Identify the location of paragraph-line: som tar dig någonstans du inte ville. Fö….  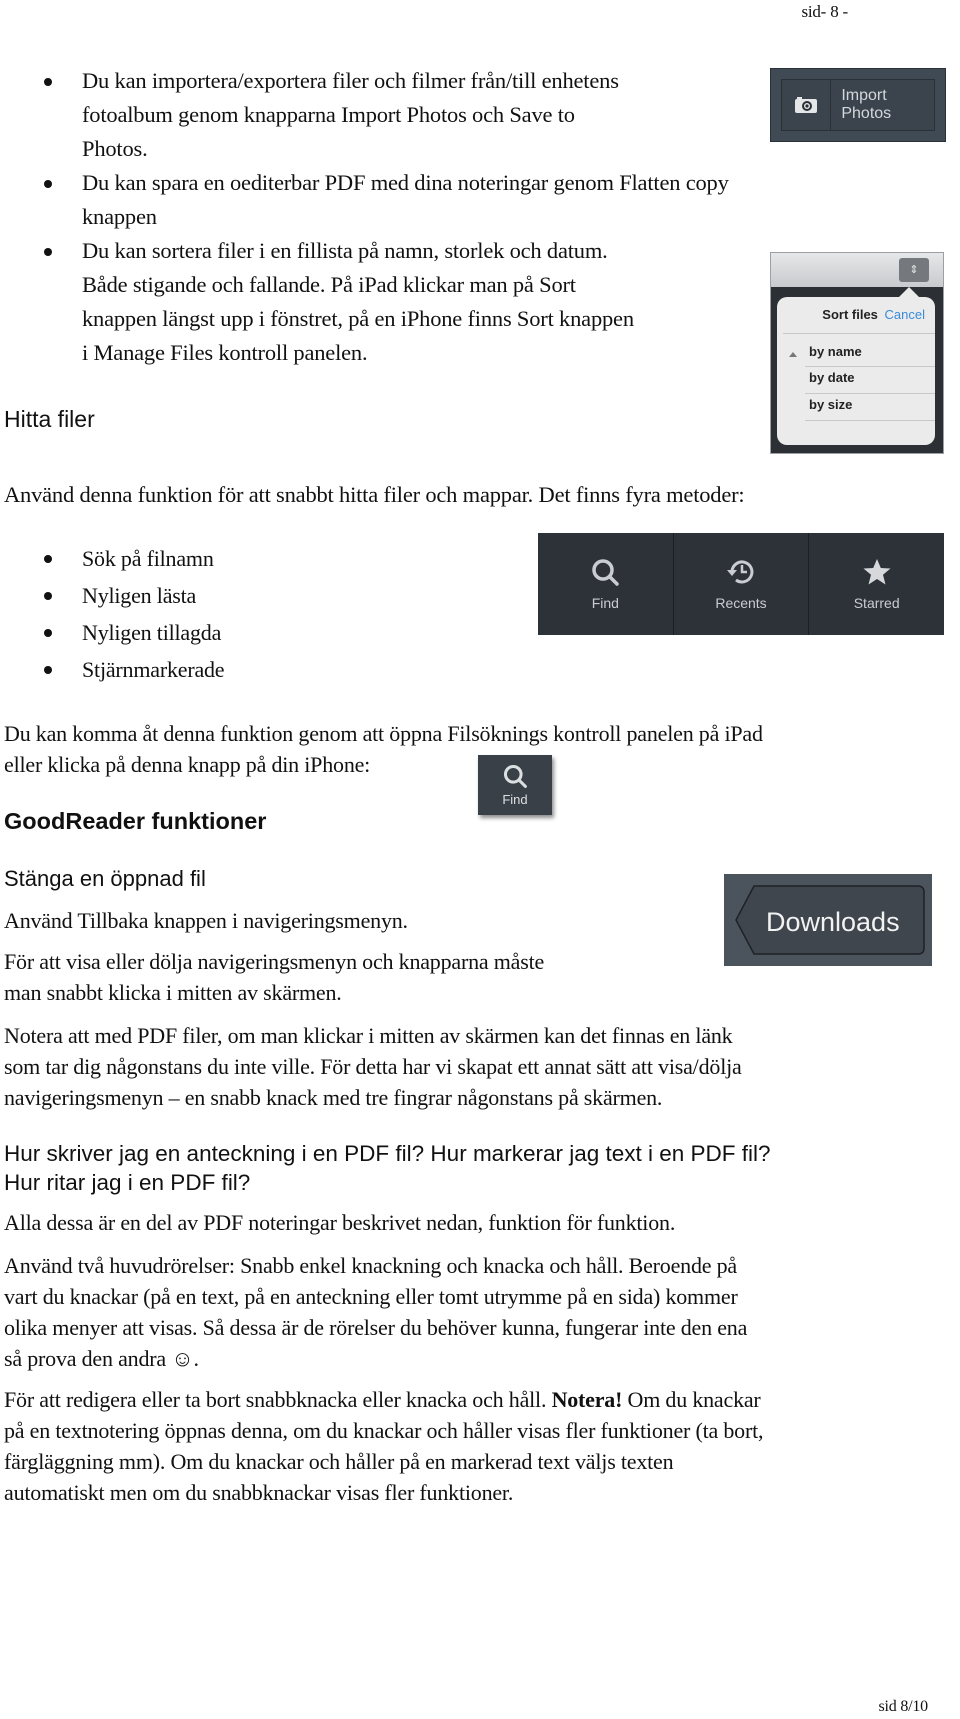
(373, 1066).